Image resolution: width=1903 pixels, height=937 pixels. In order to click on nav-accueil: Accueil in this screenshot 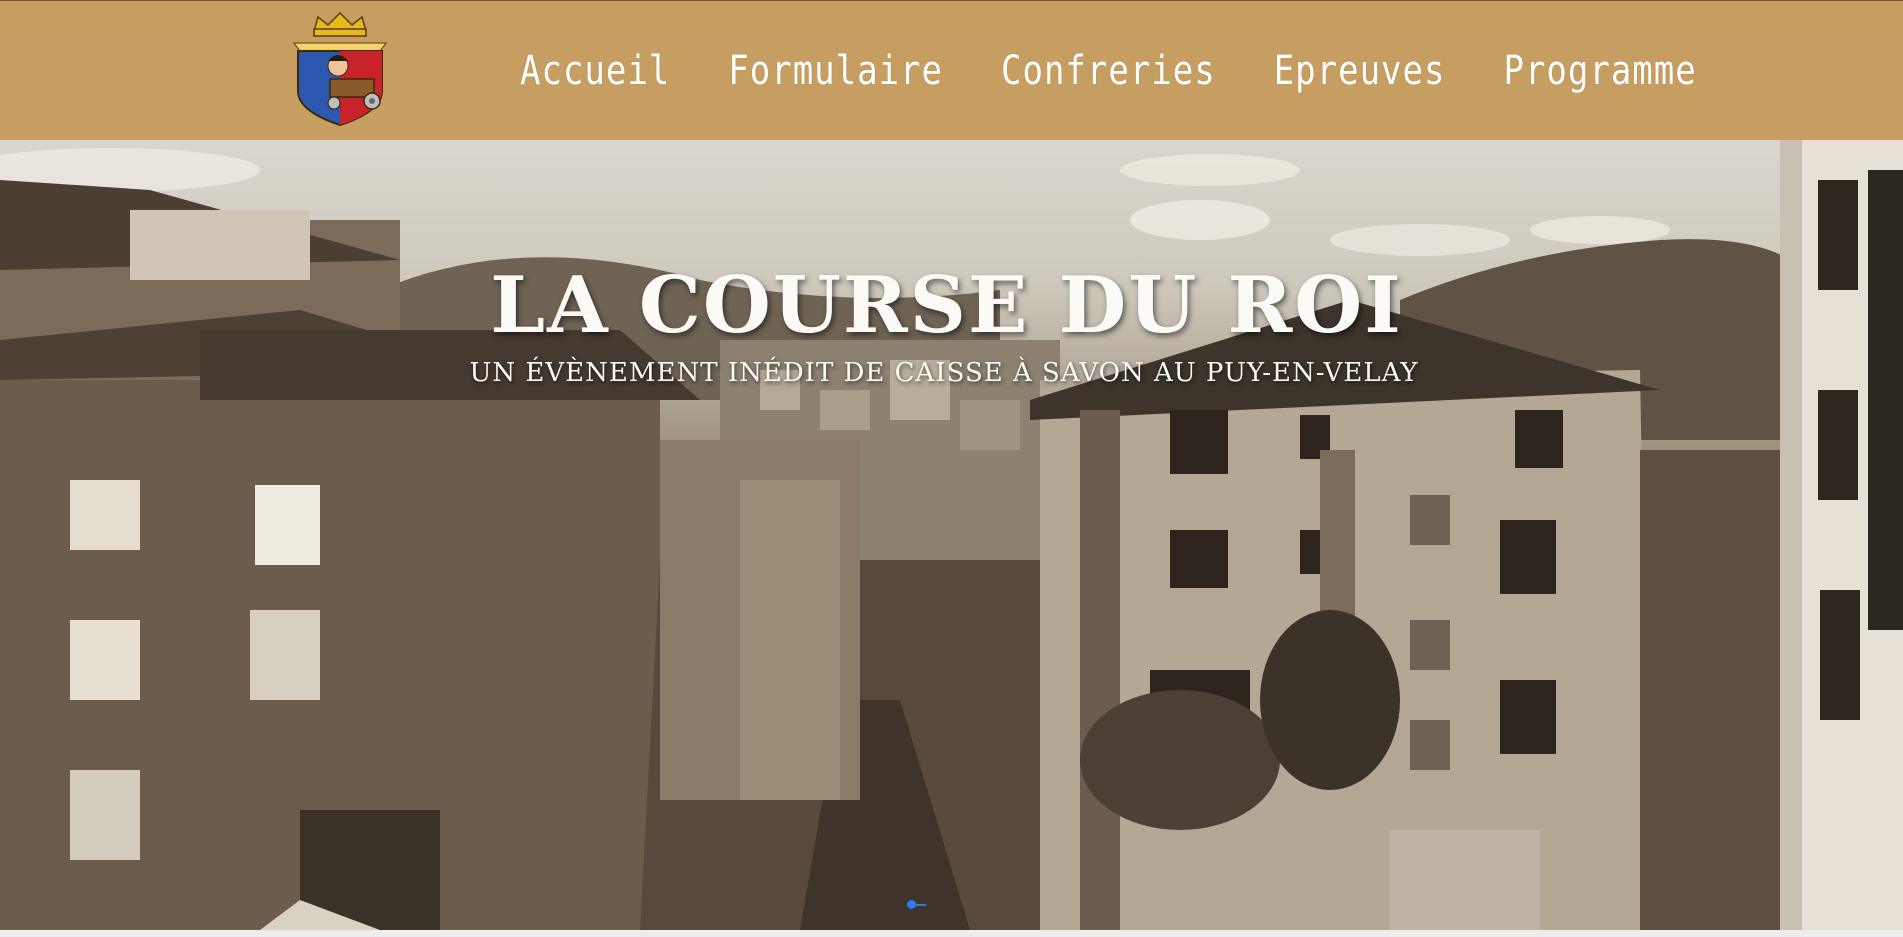, I will do `click(595, 70)`.